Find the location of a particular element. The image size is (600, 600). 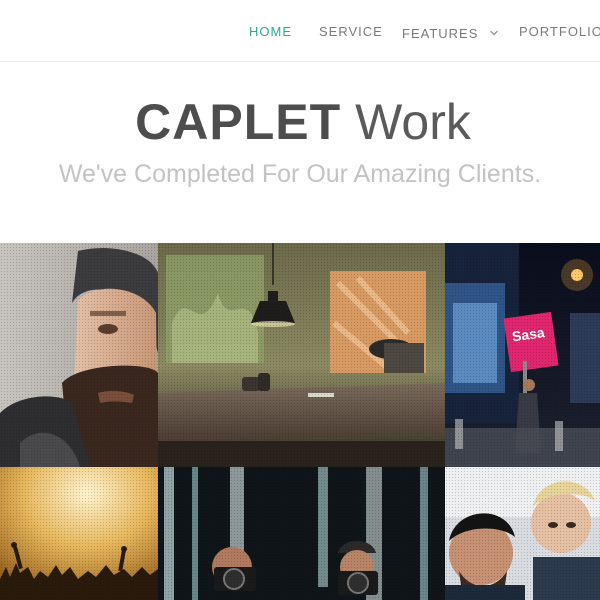

bearded-man-photo is located at coordinates (79, 355).